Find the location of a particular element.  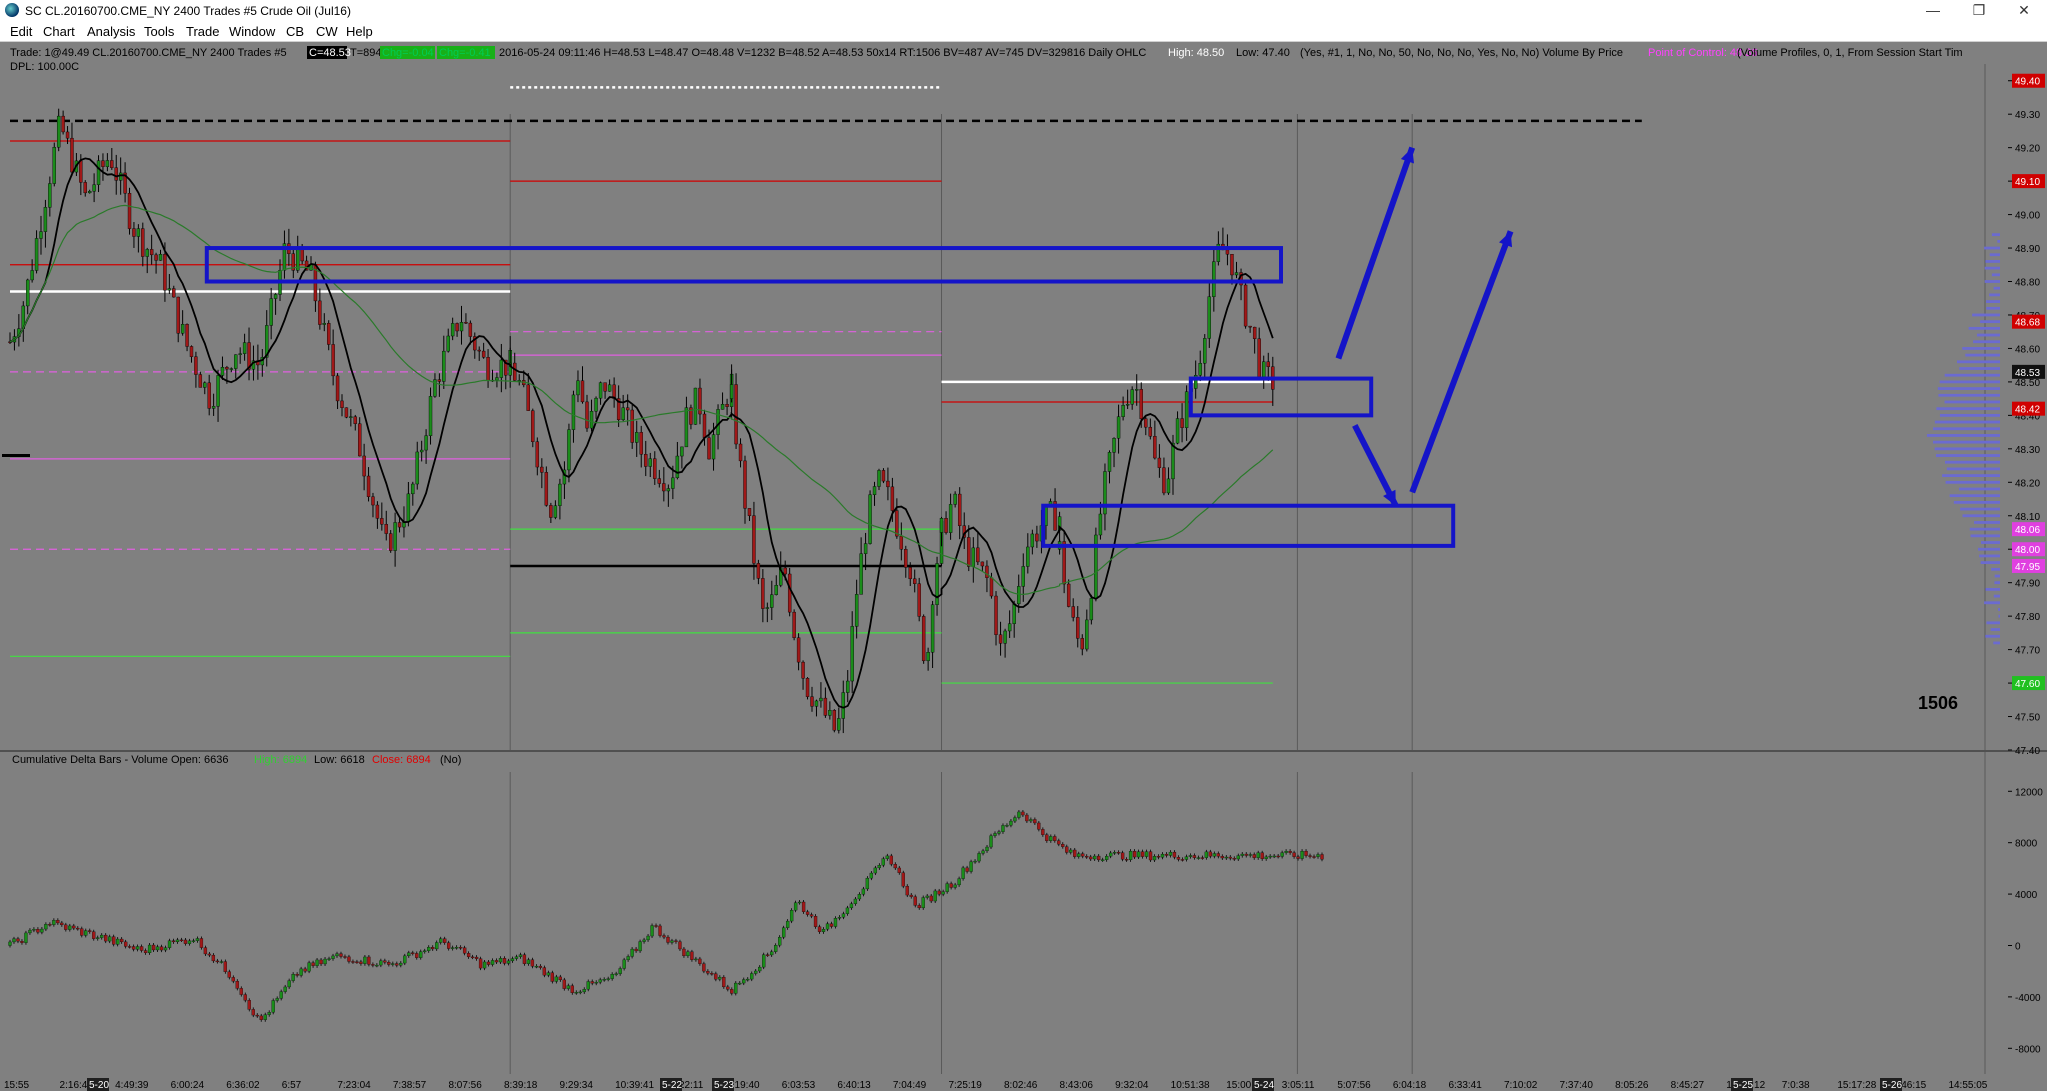

menu-cb: CB is located at coordinates (295, 31).